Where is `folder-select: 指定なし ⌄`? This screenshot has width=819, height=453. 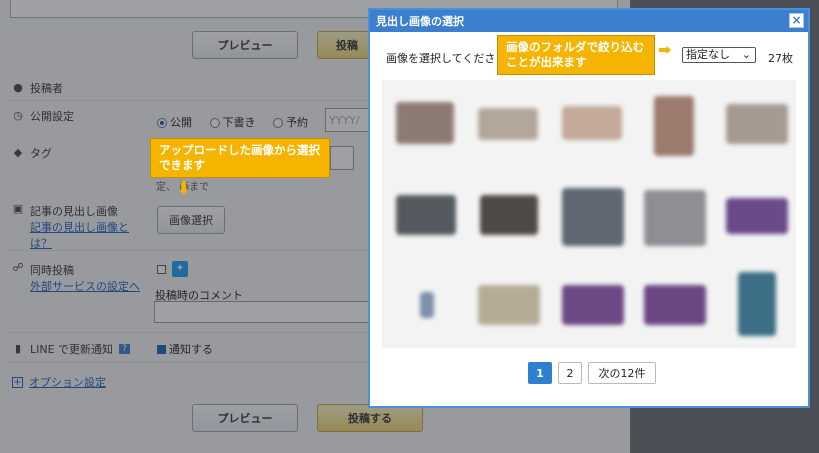
folder-select: 指定なし ⌄ is located at coordinates (719, 55).